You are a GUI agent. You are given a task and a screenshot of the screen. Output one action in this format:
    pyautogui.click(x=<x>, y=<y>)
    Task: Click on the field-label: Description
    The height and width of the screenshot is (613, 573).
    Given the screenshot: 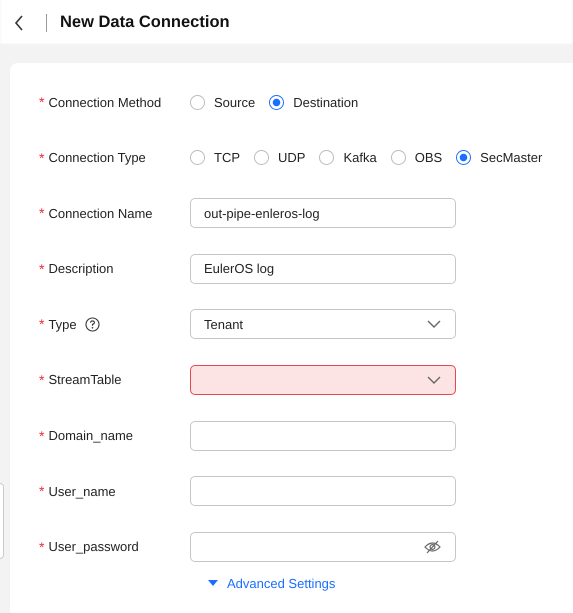 What is the action you would take?
    pyautogui.click(x=81, y=268)
    